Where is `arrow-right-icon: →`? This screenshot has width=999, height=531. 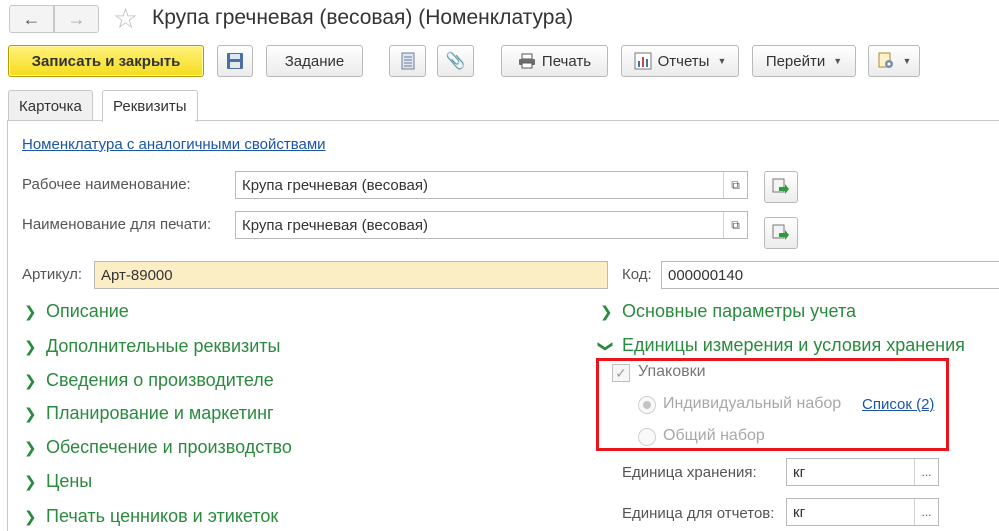 arrow-right-icon: → is located at coordinates (76, 18).